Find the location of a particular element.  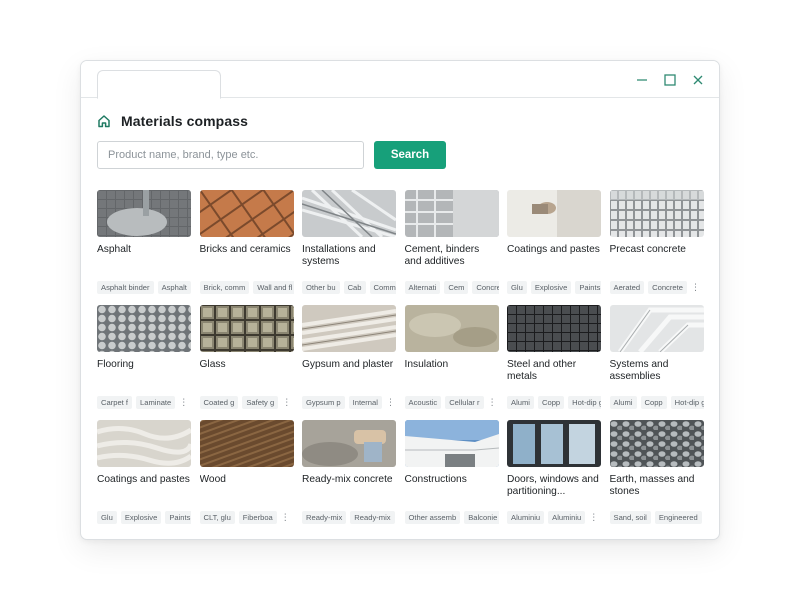

tag-chip: Cellular r is located at coordinates (464, 402).